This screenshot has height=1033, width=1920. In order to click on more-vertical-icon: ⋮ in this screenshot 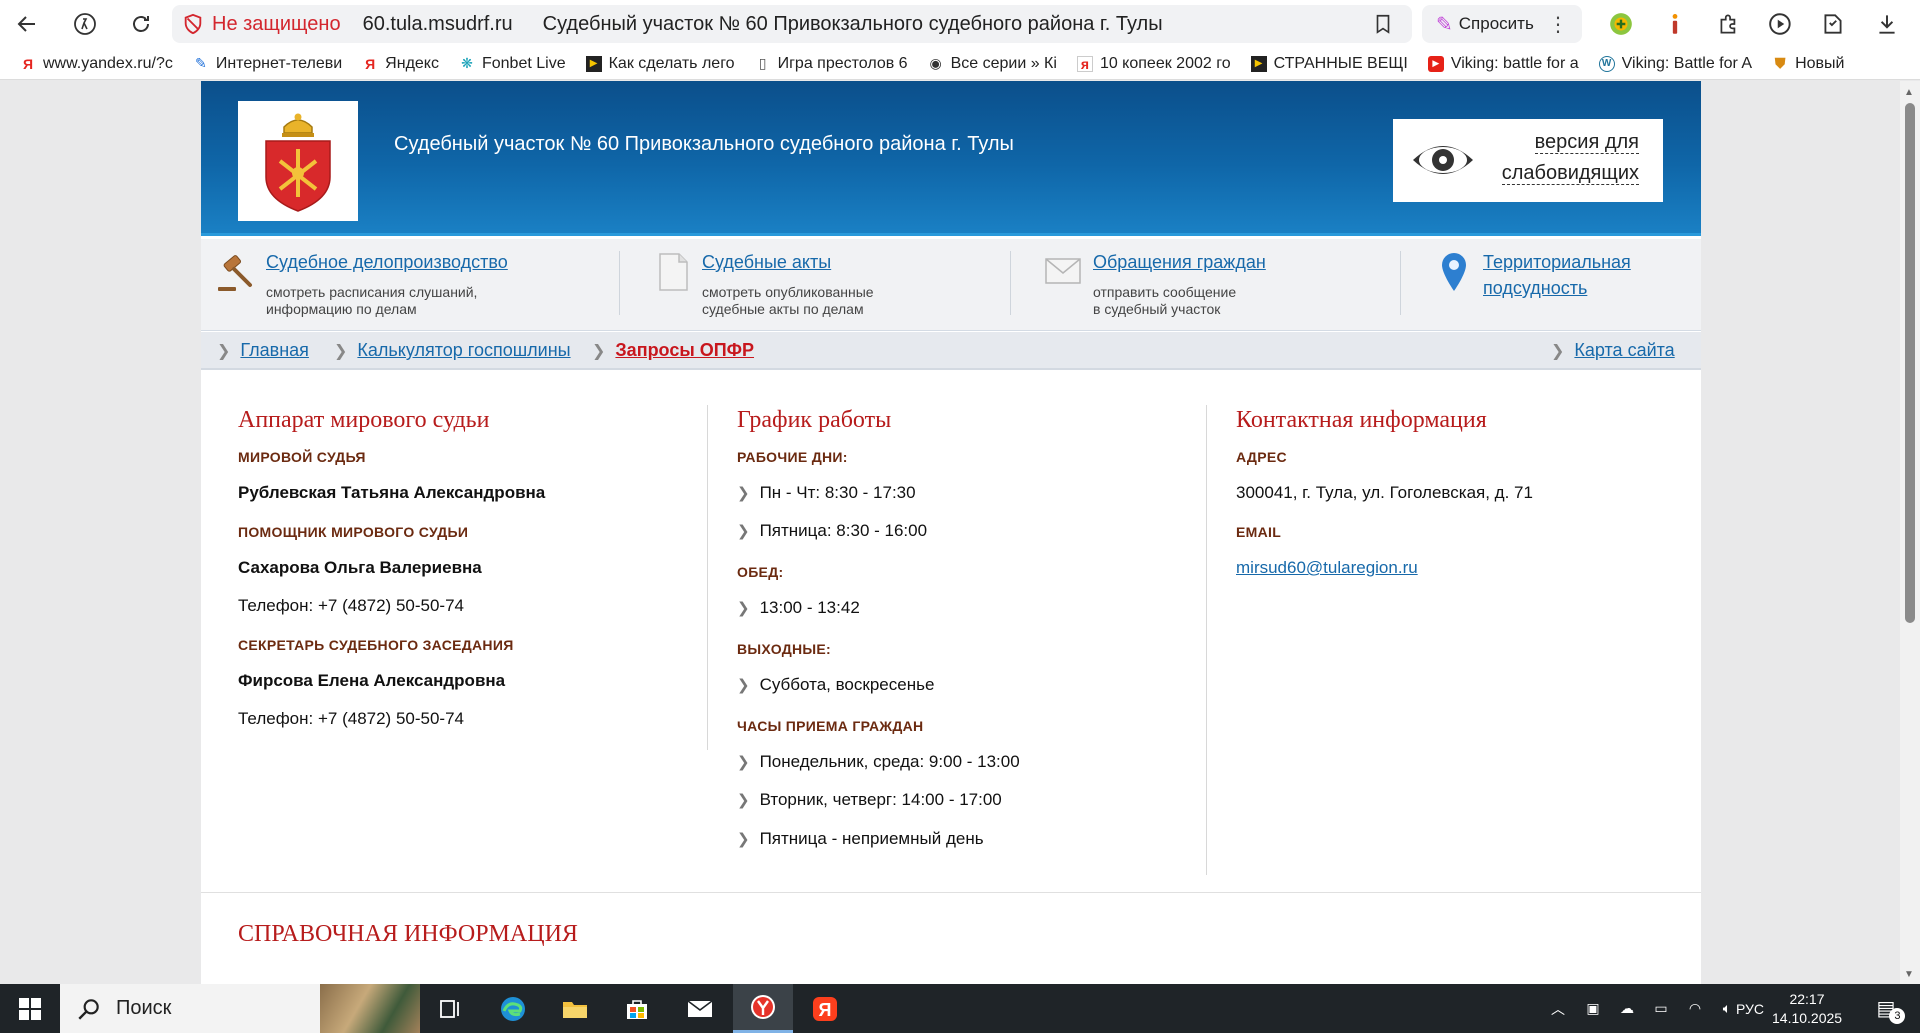, I will do `click(1558, 24)`.